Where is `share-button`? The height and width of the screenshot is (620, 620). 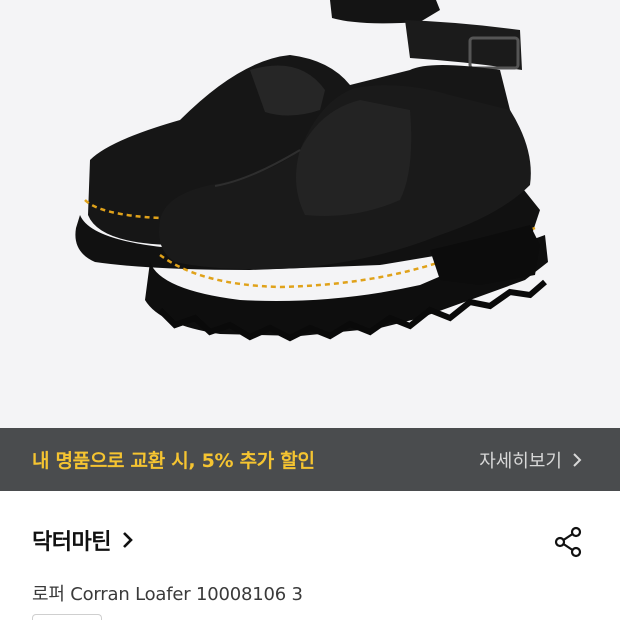
share-button is located at coordinates (569, 542).